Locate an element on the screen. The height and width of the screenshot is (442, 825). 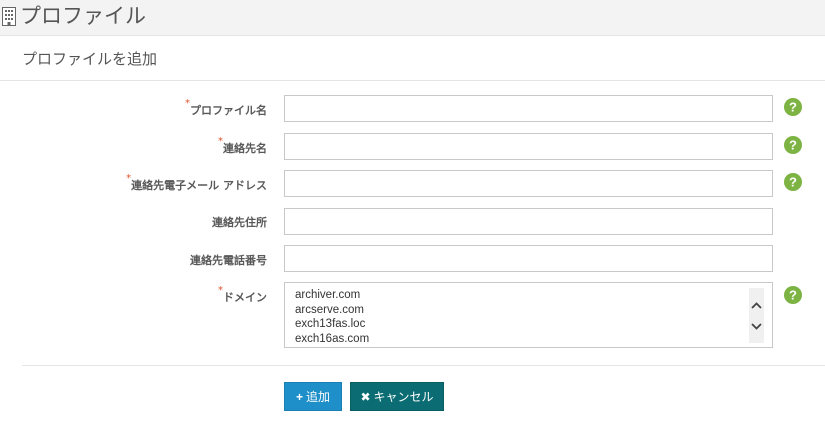
contact-address-input is located at coordinates (528, 221).